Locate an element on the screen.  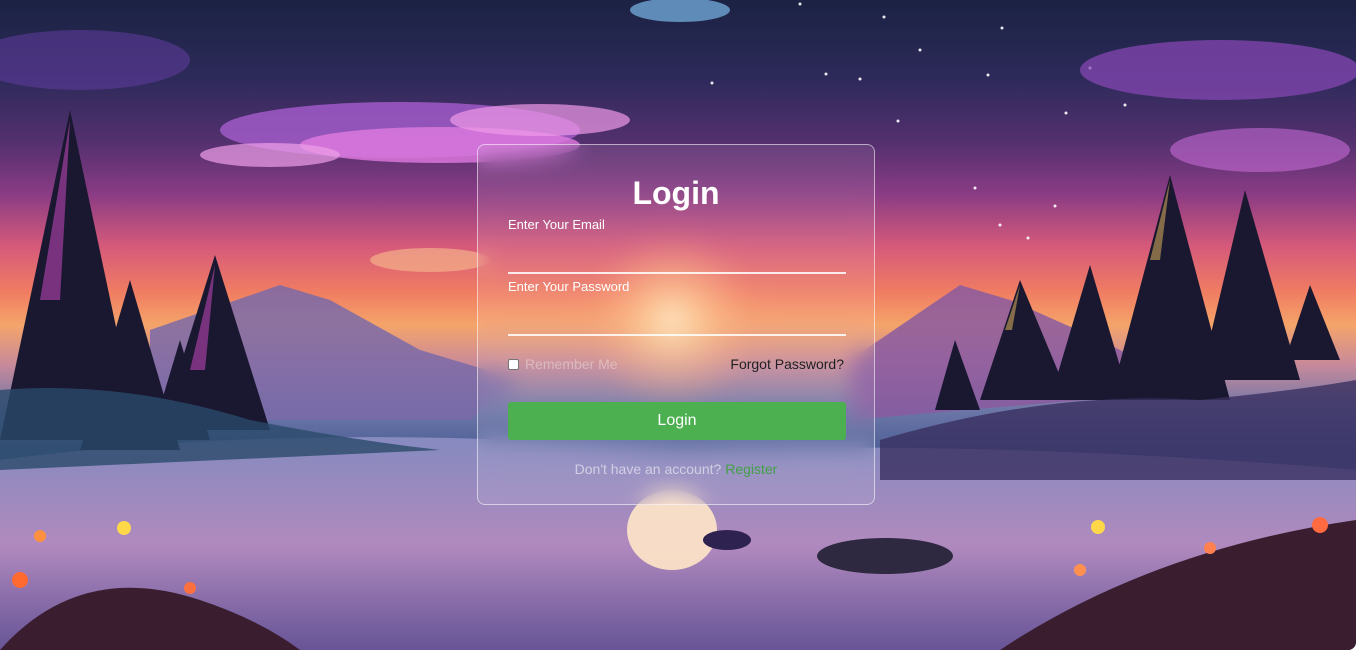
forgot-password-link: Forgot Password? is located at coordinates (787, 364).